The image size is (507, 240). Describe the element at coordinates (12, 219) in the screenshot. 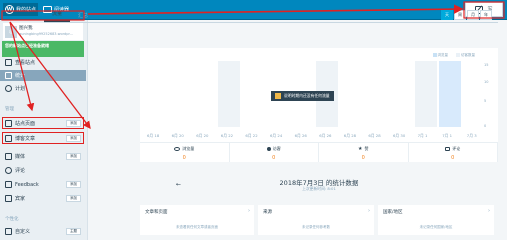

I see `personalize-section-label: 个性化` at that location.